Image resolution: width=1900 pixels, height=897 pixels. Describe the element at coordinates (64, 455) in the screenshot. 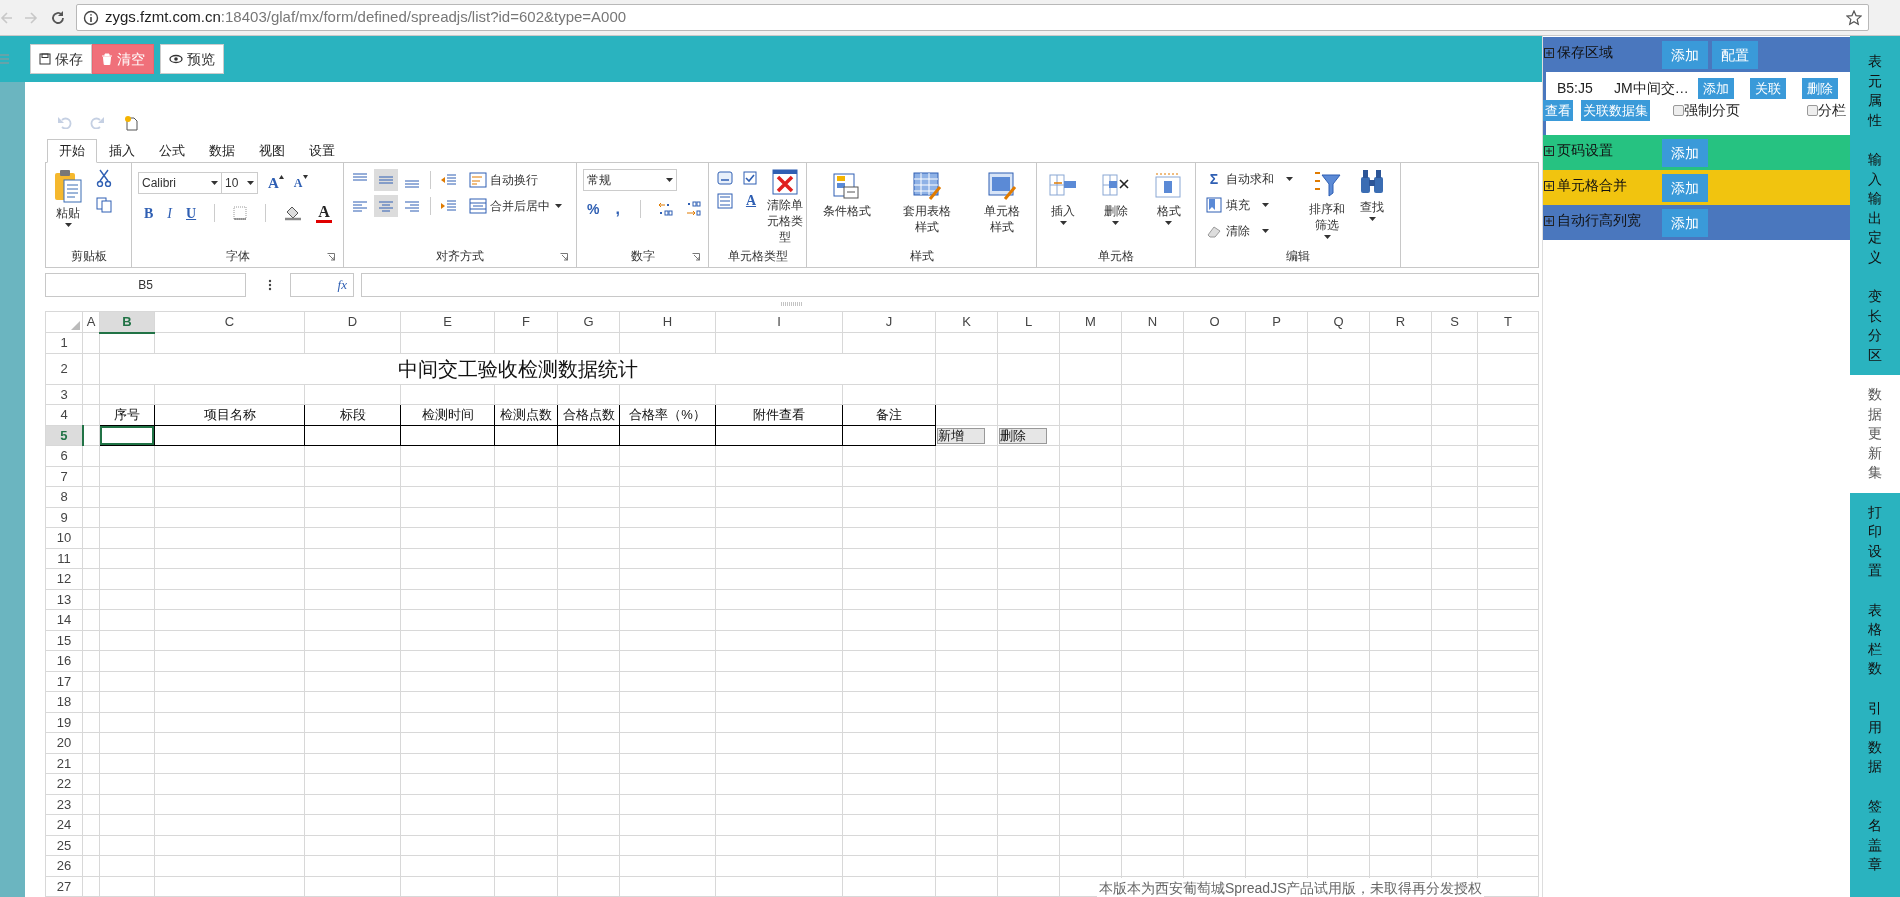

I see `row-header: 6` at that location.